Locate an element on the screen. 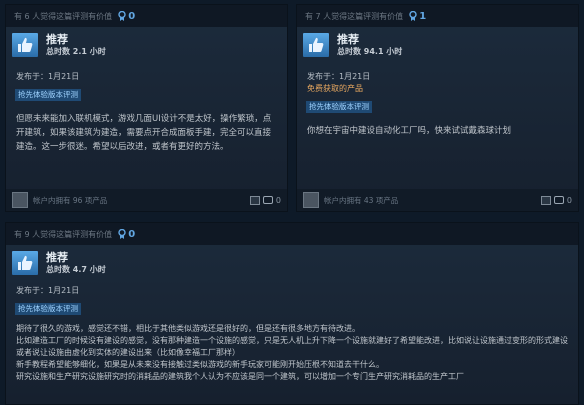  helpful-count-text: 有 7 人觉得这篇评测有价值 is located at coordinates (354, 16).